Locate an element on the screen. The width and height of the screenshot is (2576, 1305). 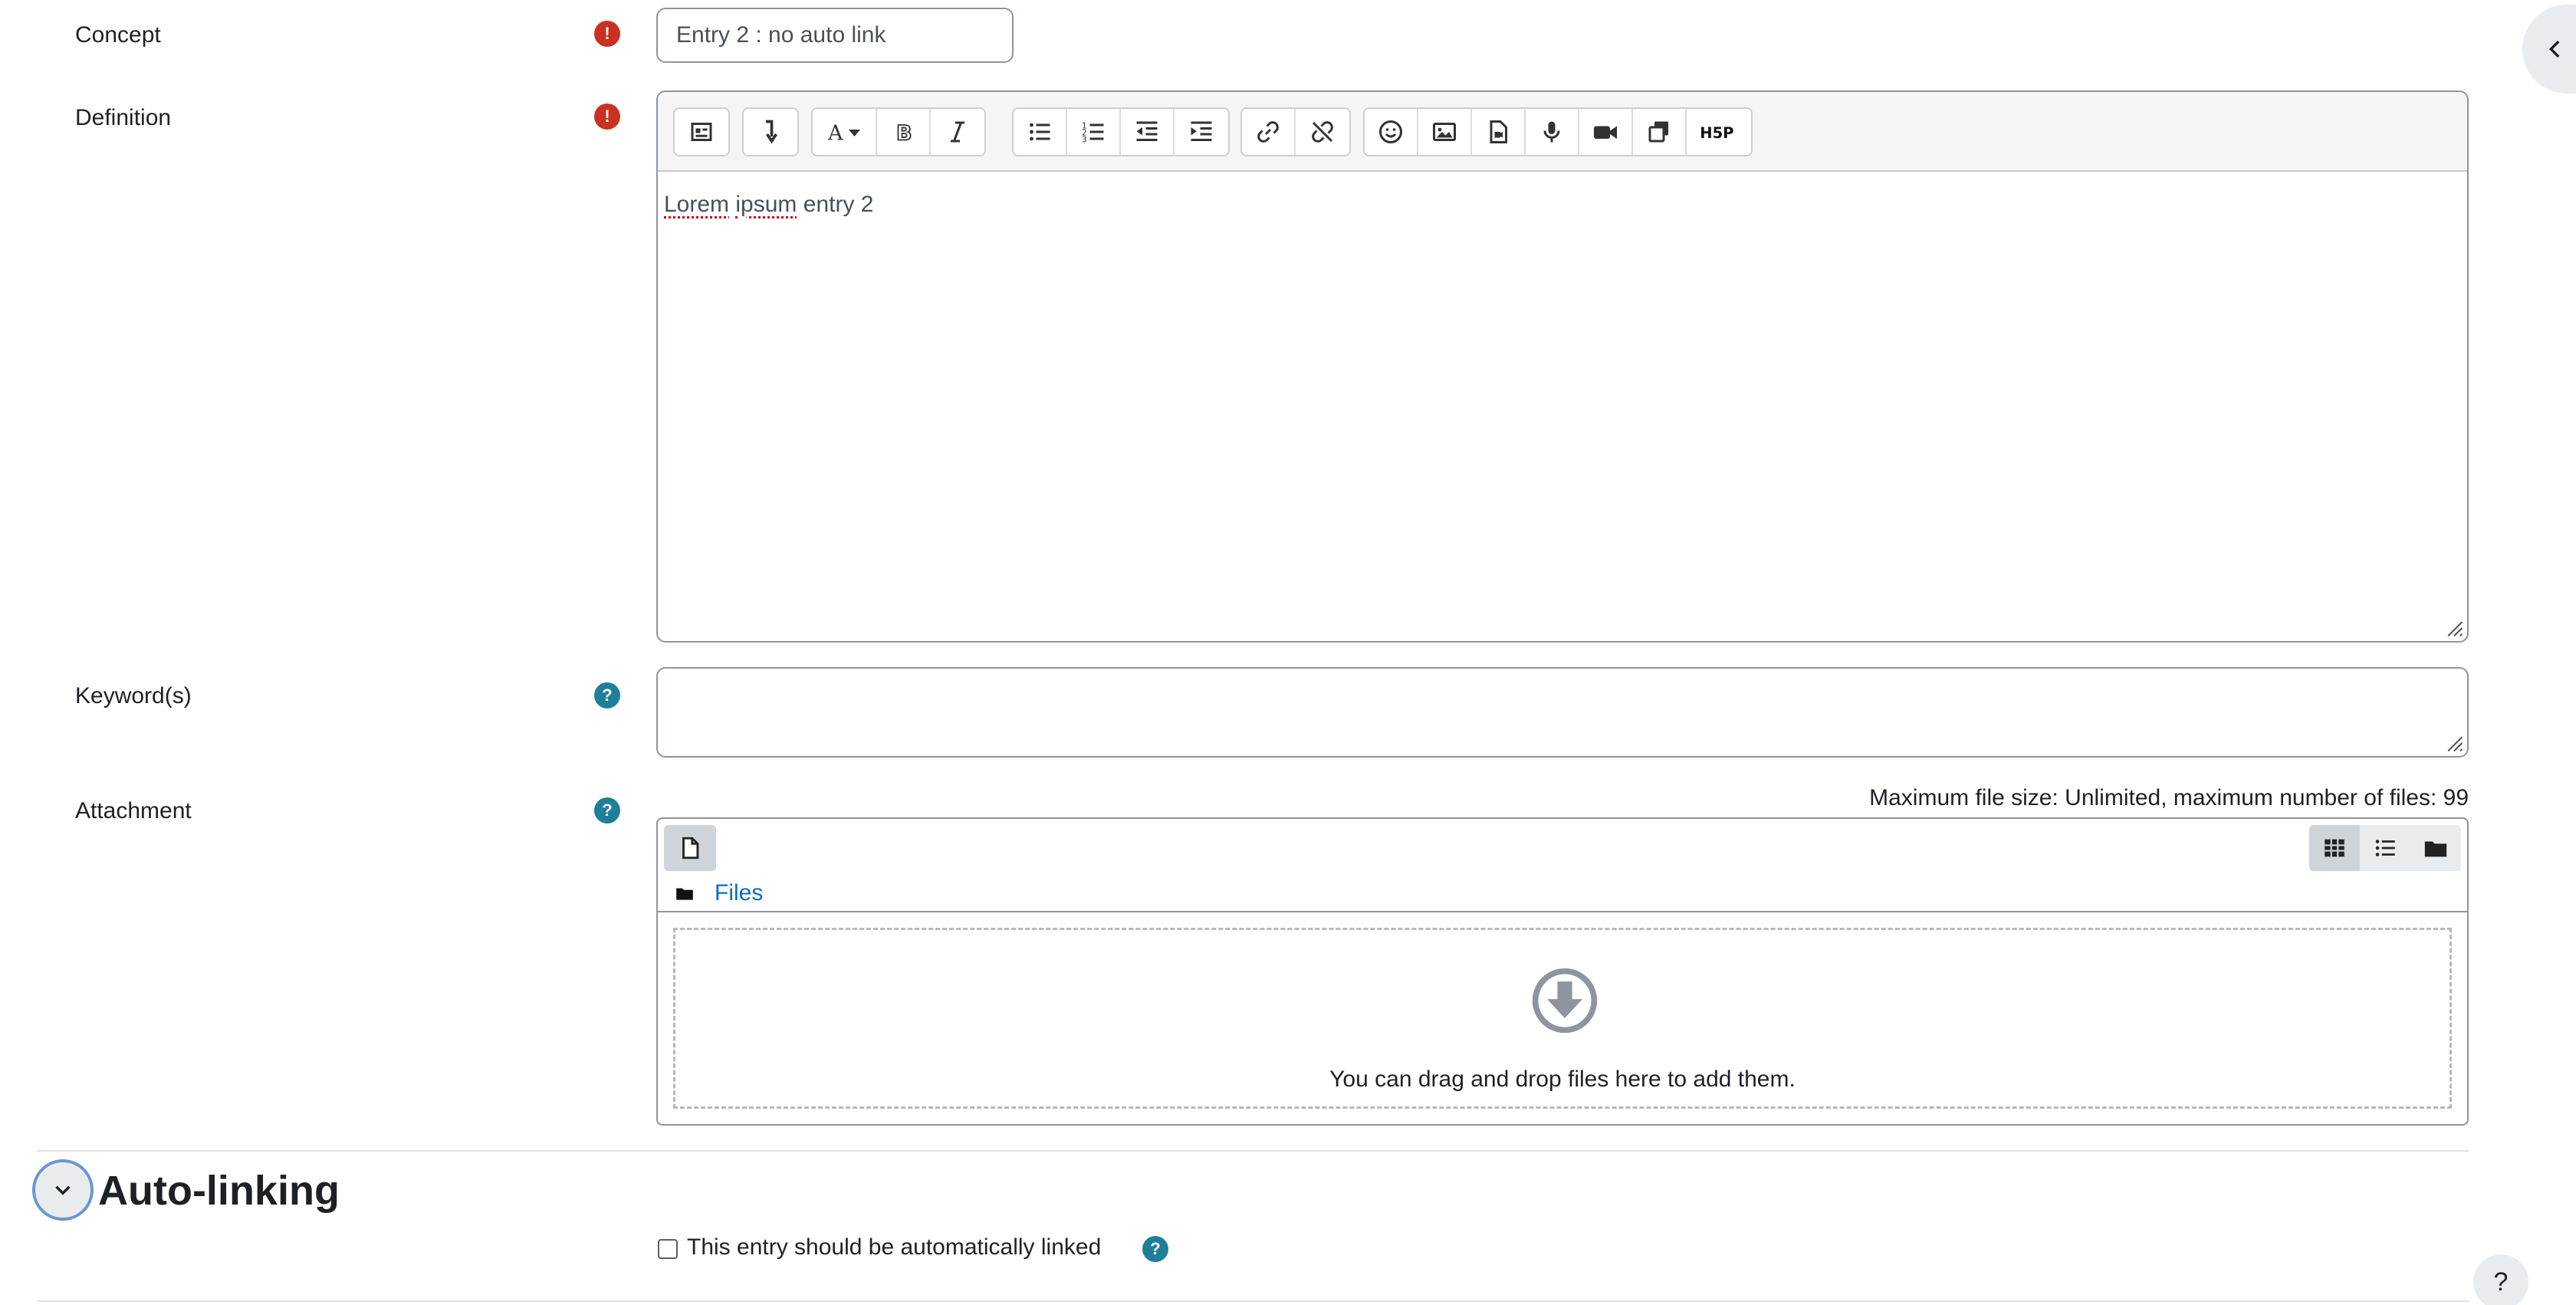
list-view-icon is located at coordinates (2385, 848).